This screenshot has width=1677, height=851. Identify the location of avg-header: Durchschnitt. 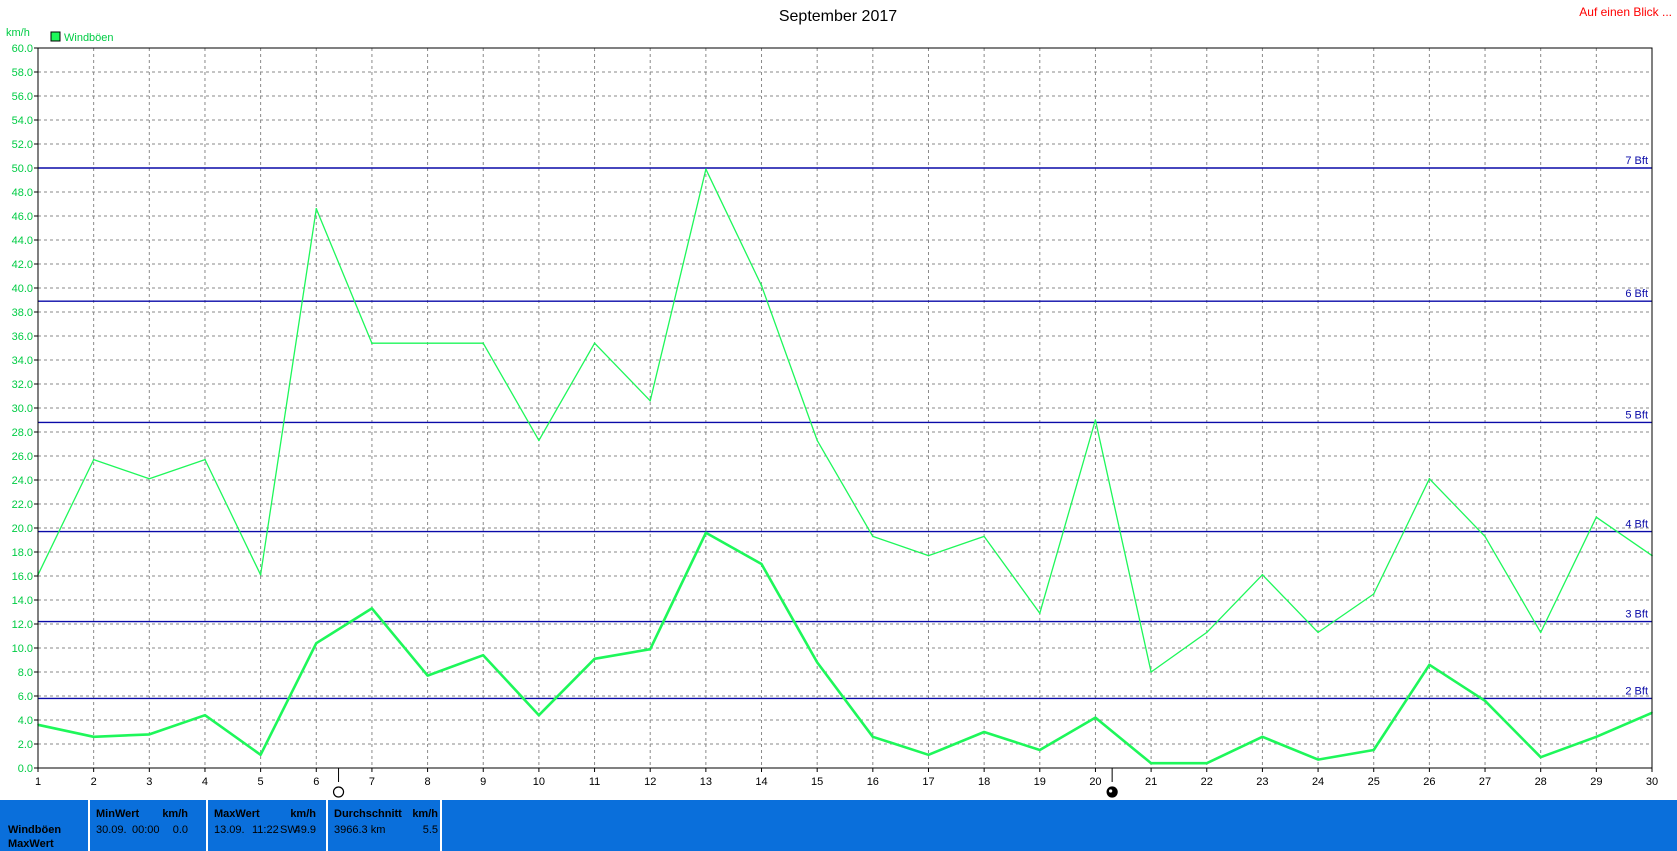
(368, 814).